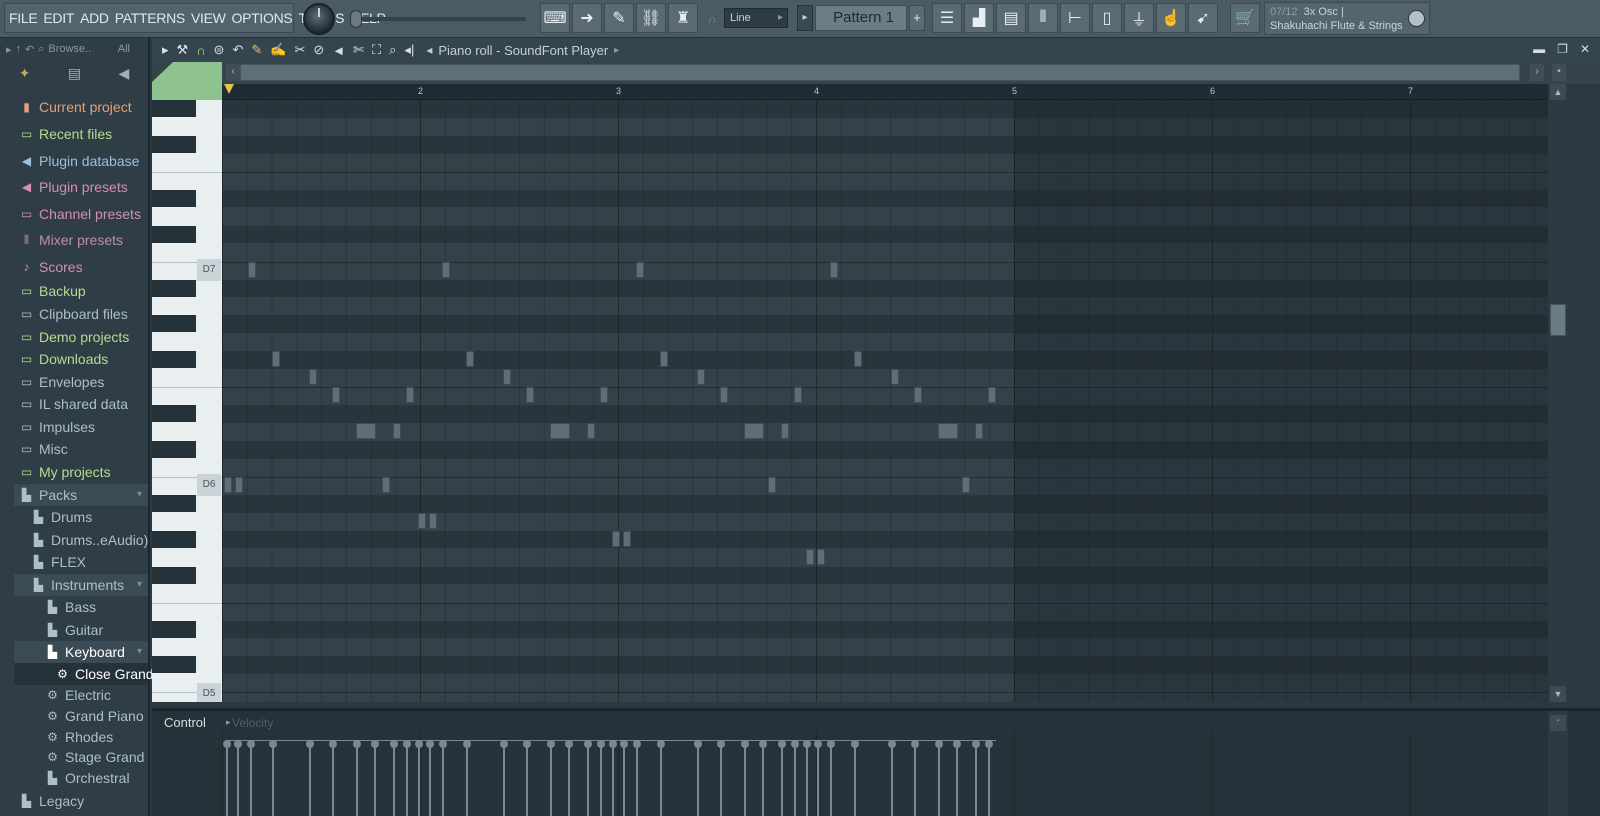  Describe the element at coordinates (79, 737) in the screenshot. I see `browser-item: ⚙ Rhodes` at that location.